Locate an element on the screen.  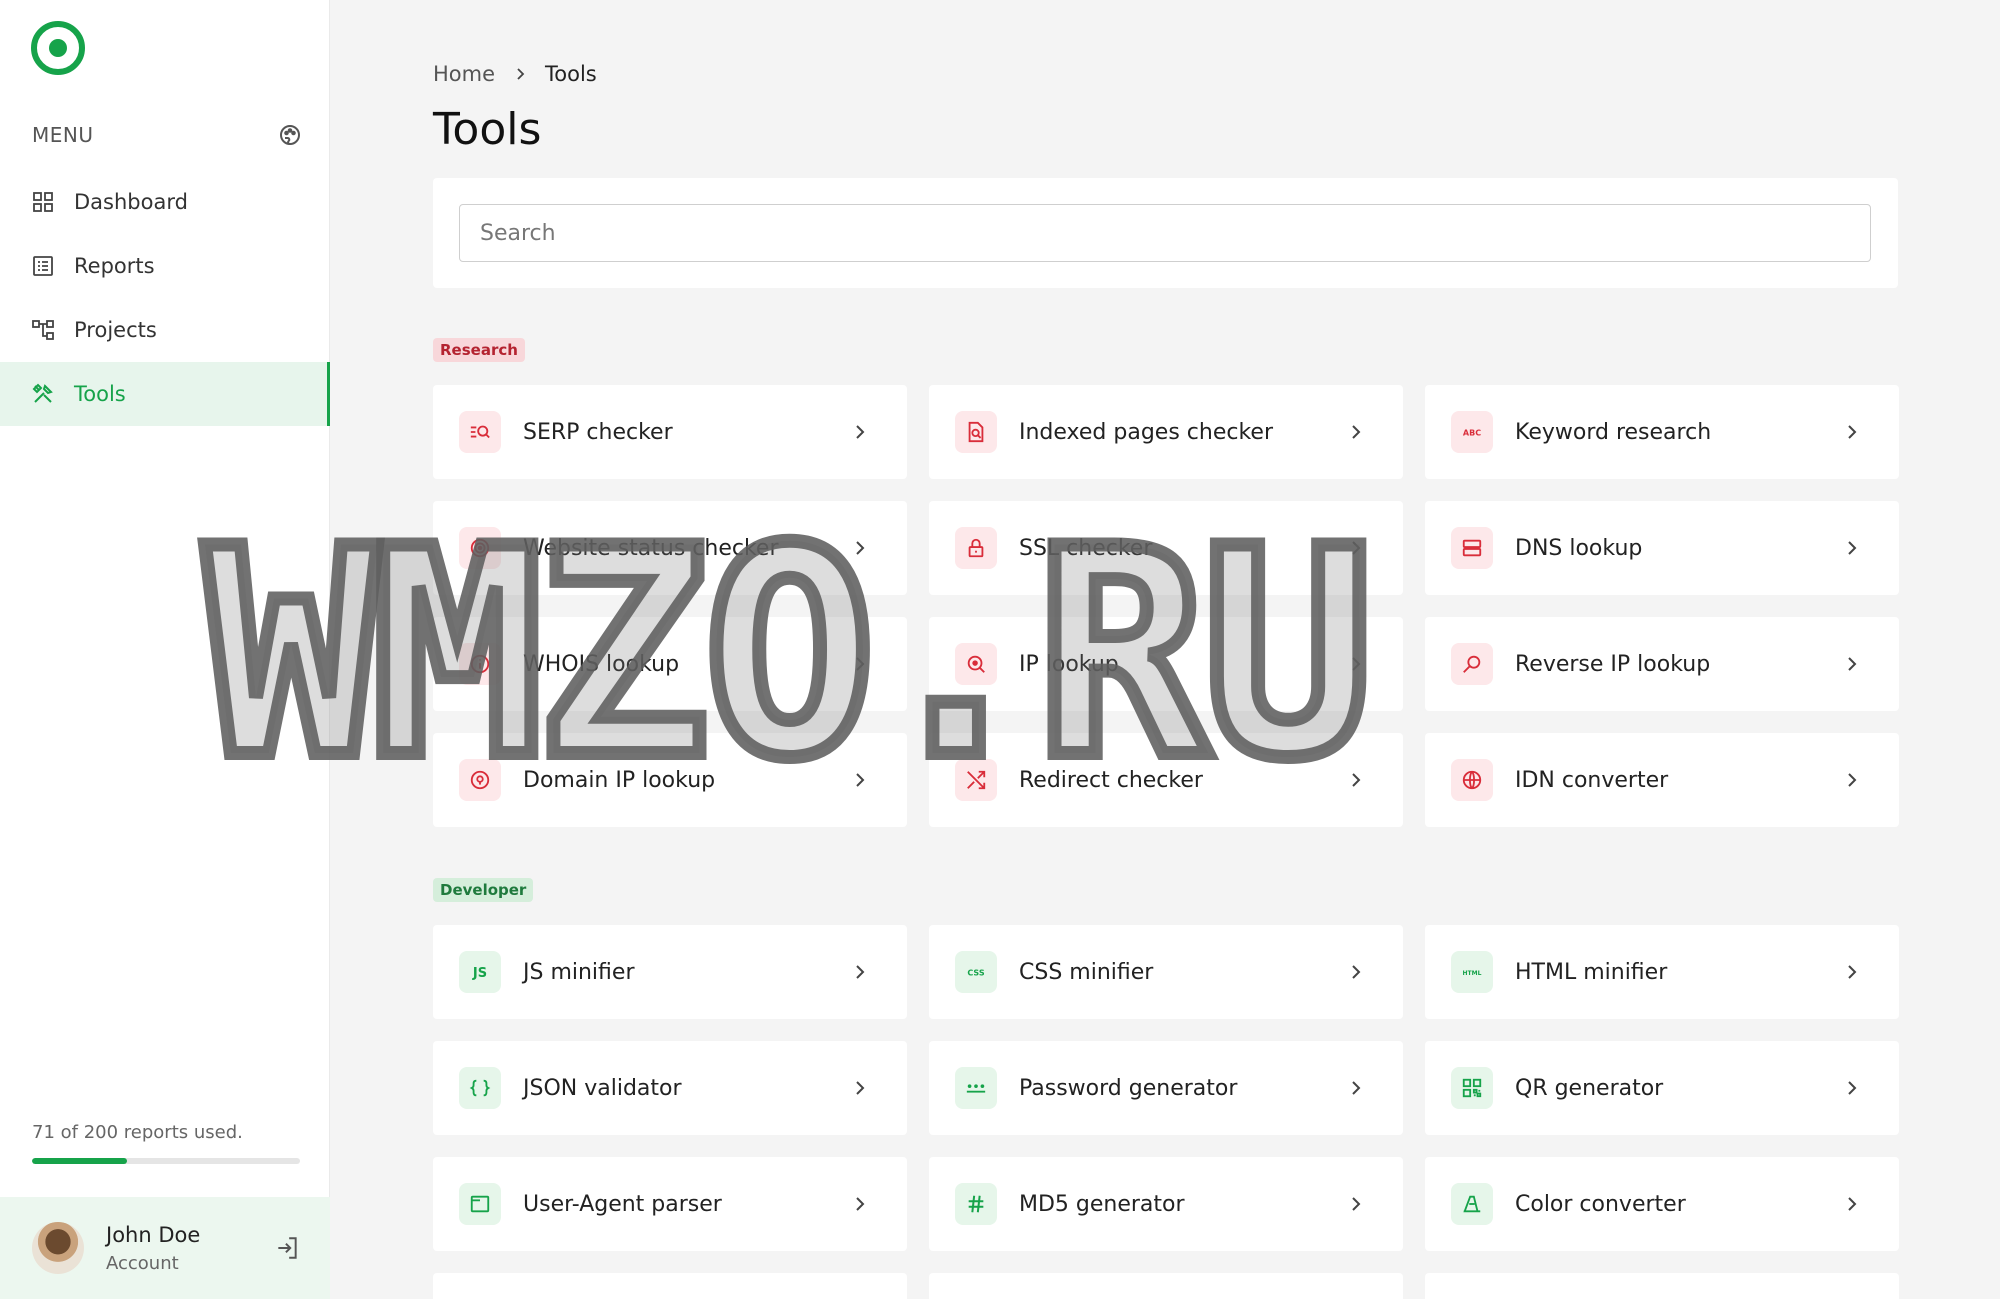
tool-label: JS minifier is located at coordinates (579, 972).